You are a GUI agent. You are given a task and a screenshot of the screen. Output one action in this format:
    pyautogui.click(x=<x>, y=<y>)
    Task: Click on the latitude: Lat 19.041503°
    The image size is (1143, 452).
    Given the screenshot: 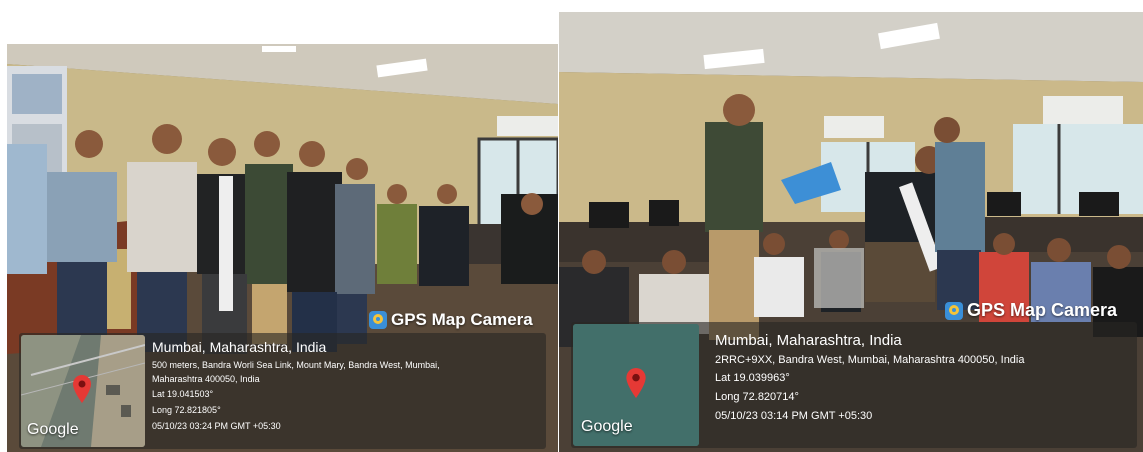 What is the action you would take?
    pyautogui.click(x=183, y=394)
    